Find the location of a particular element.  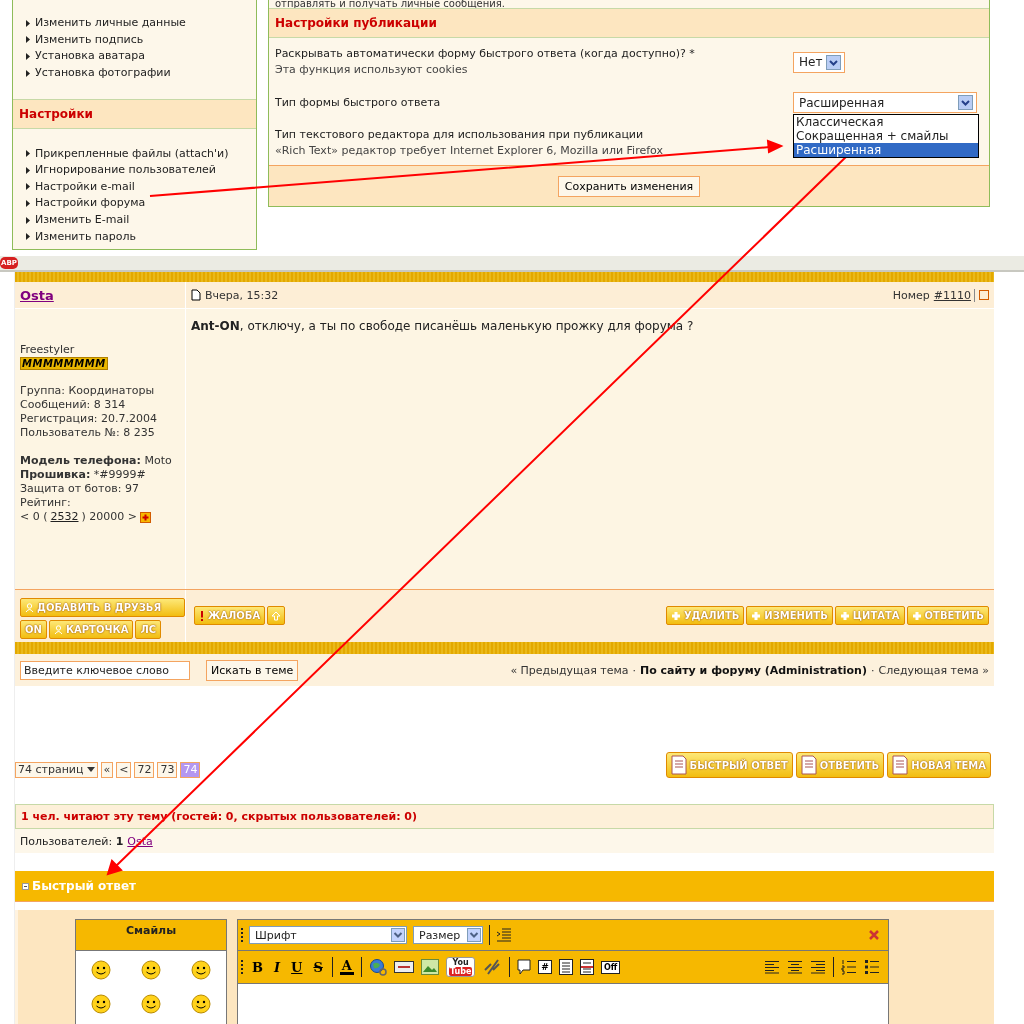

size-select: Размер is located at coordinates (448, 935).